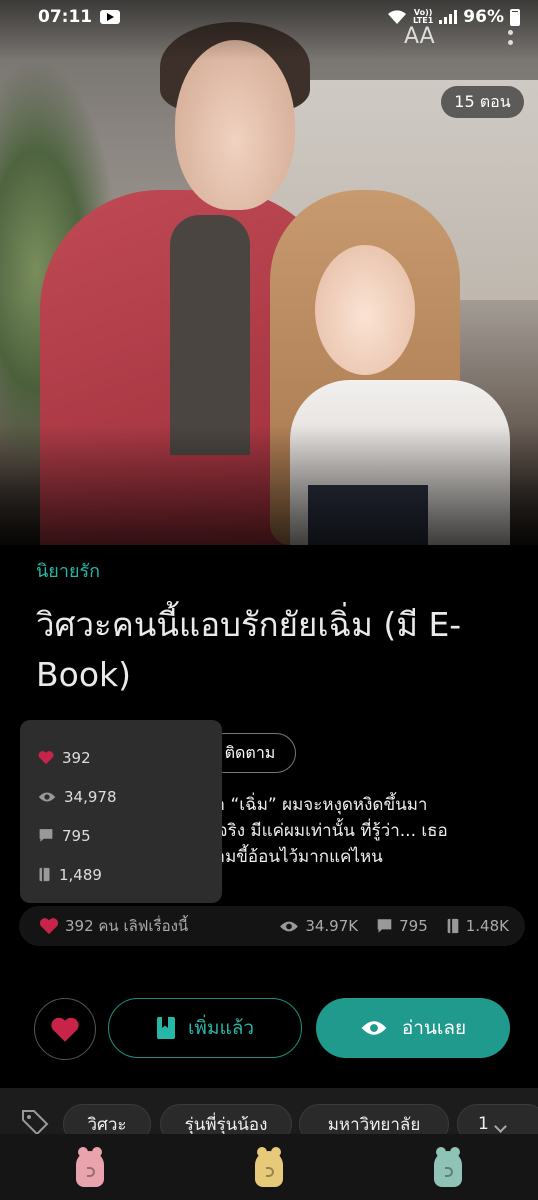 The height and width of the screenshot is (1200, 538). I want to click on status-time: 07:11, so click(65, 17).